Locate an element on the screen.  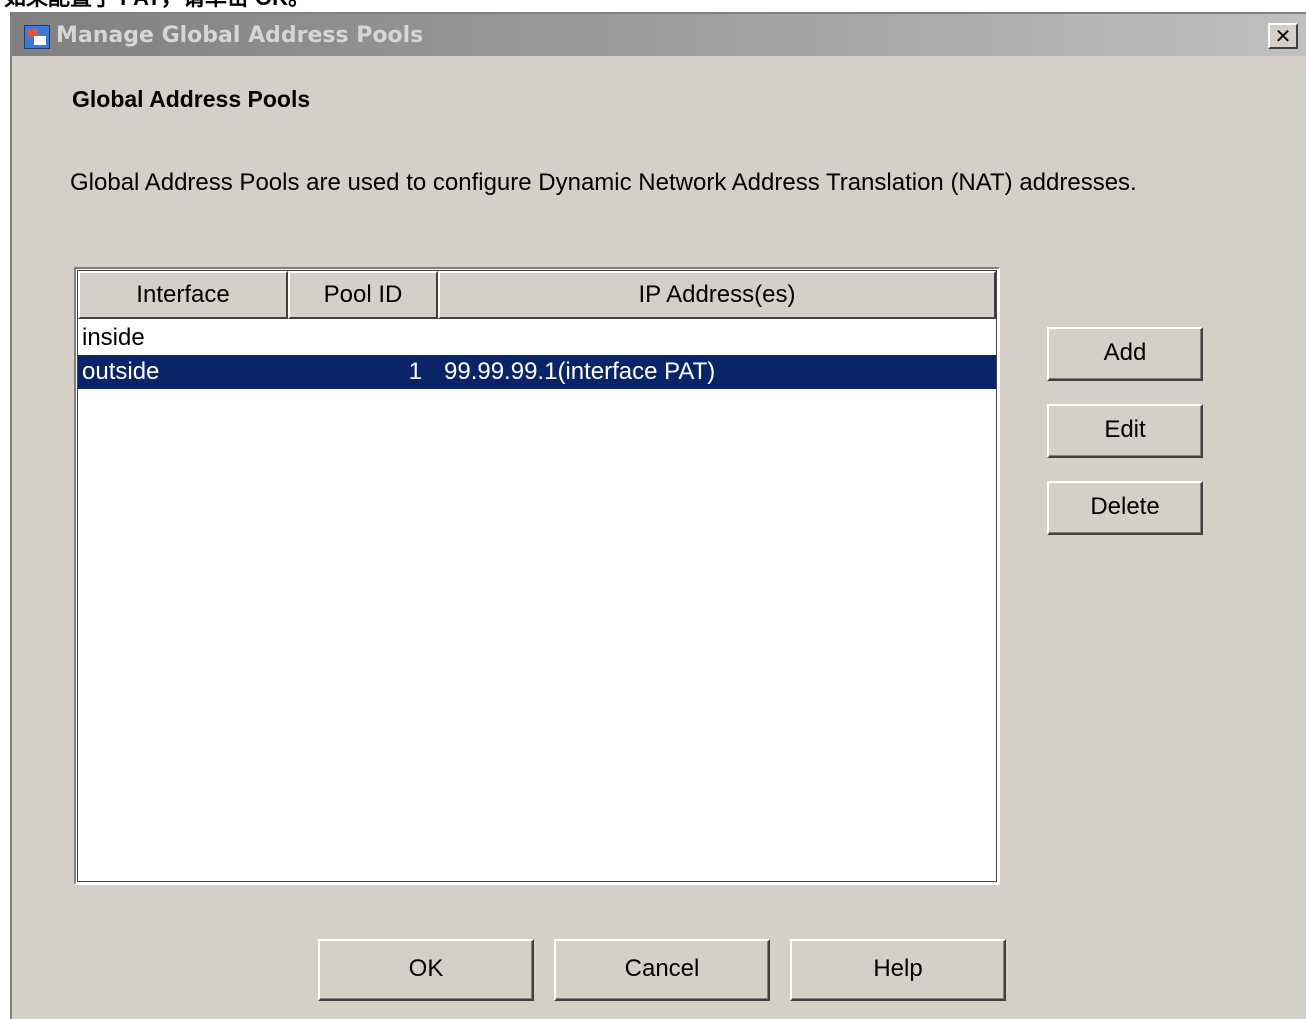
table-row: inside is located at coordinates (537, 338).